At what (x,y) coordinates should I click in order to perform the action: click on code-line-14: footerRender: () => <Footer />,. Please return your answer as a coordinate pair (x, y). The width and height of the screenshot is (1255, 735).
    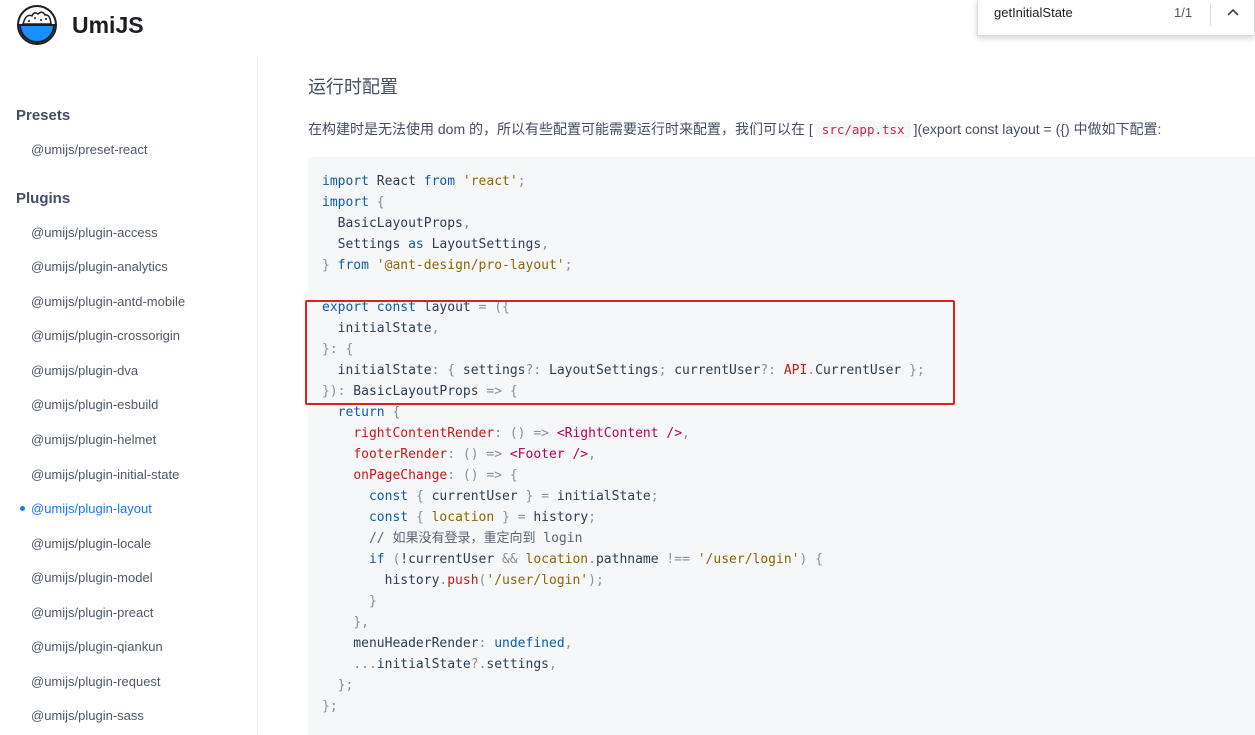
    Looking at the image, I should click on (474, 454).